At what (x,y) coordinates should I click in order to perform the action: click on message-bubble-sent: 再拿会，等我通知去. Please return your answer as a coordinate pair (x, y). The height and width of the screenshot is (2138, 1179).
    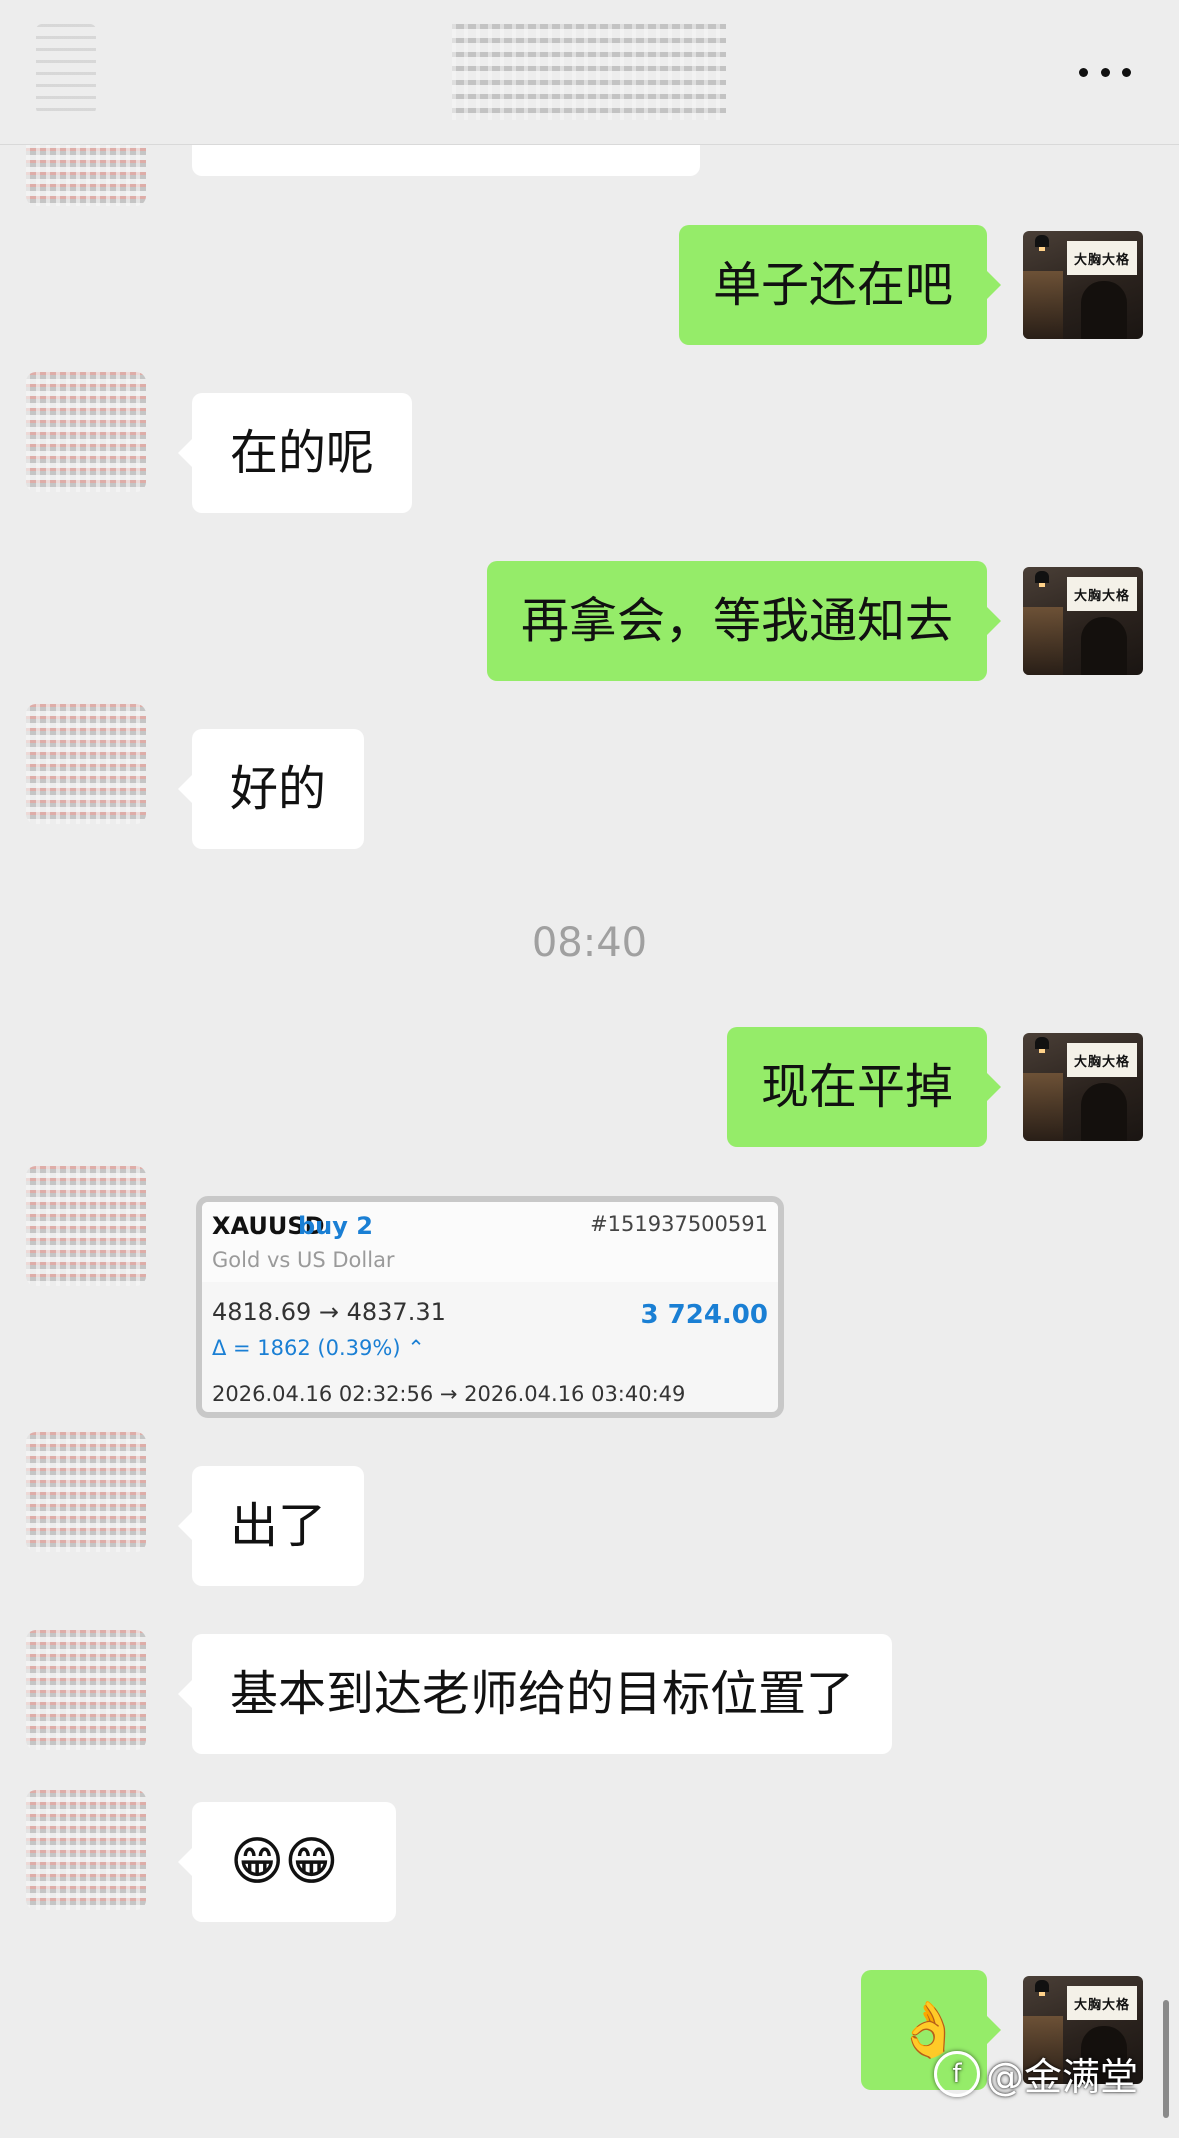
    Looking at the image, I should click on (744, 621).